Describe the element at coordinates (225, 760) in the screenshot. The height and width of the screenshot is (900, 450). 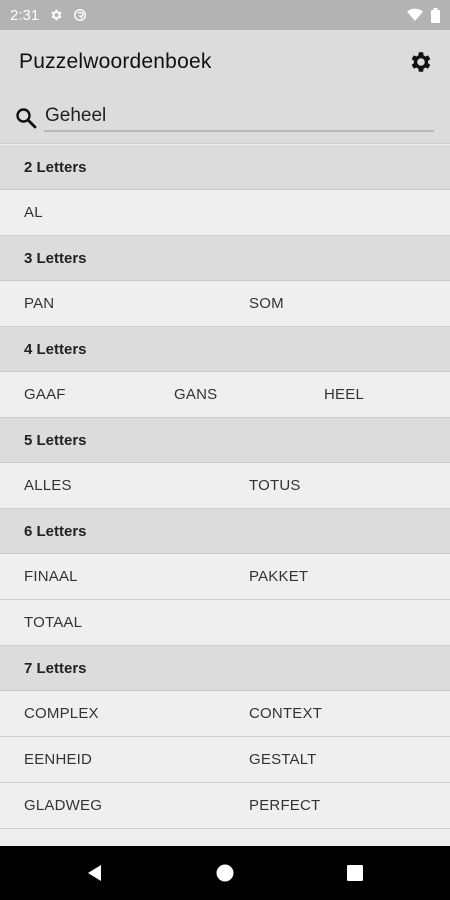
I see `word-row: EENHEID GESTALT` at that location.